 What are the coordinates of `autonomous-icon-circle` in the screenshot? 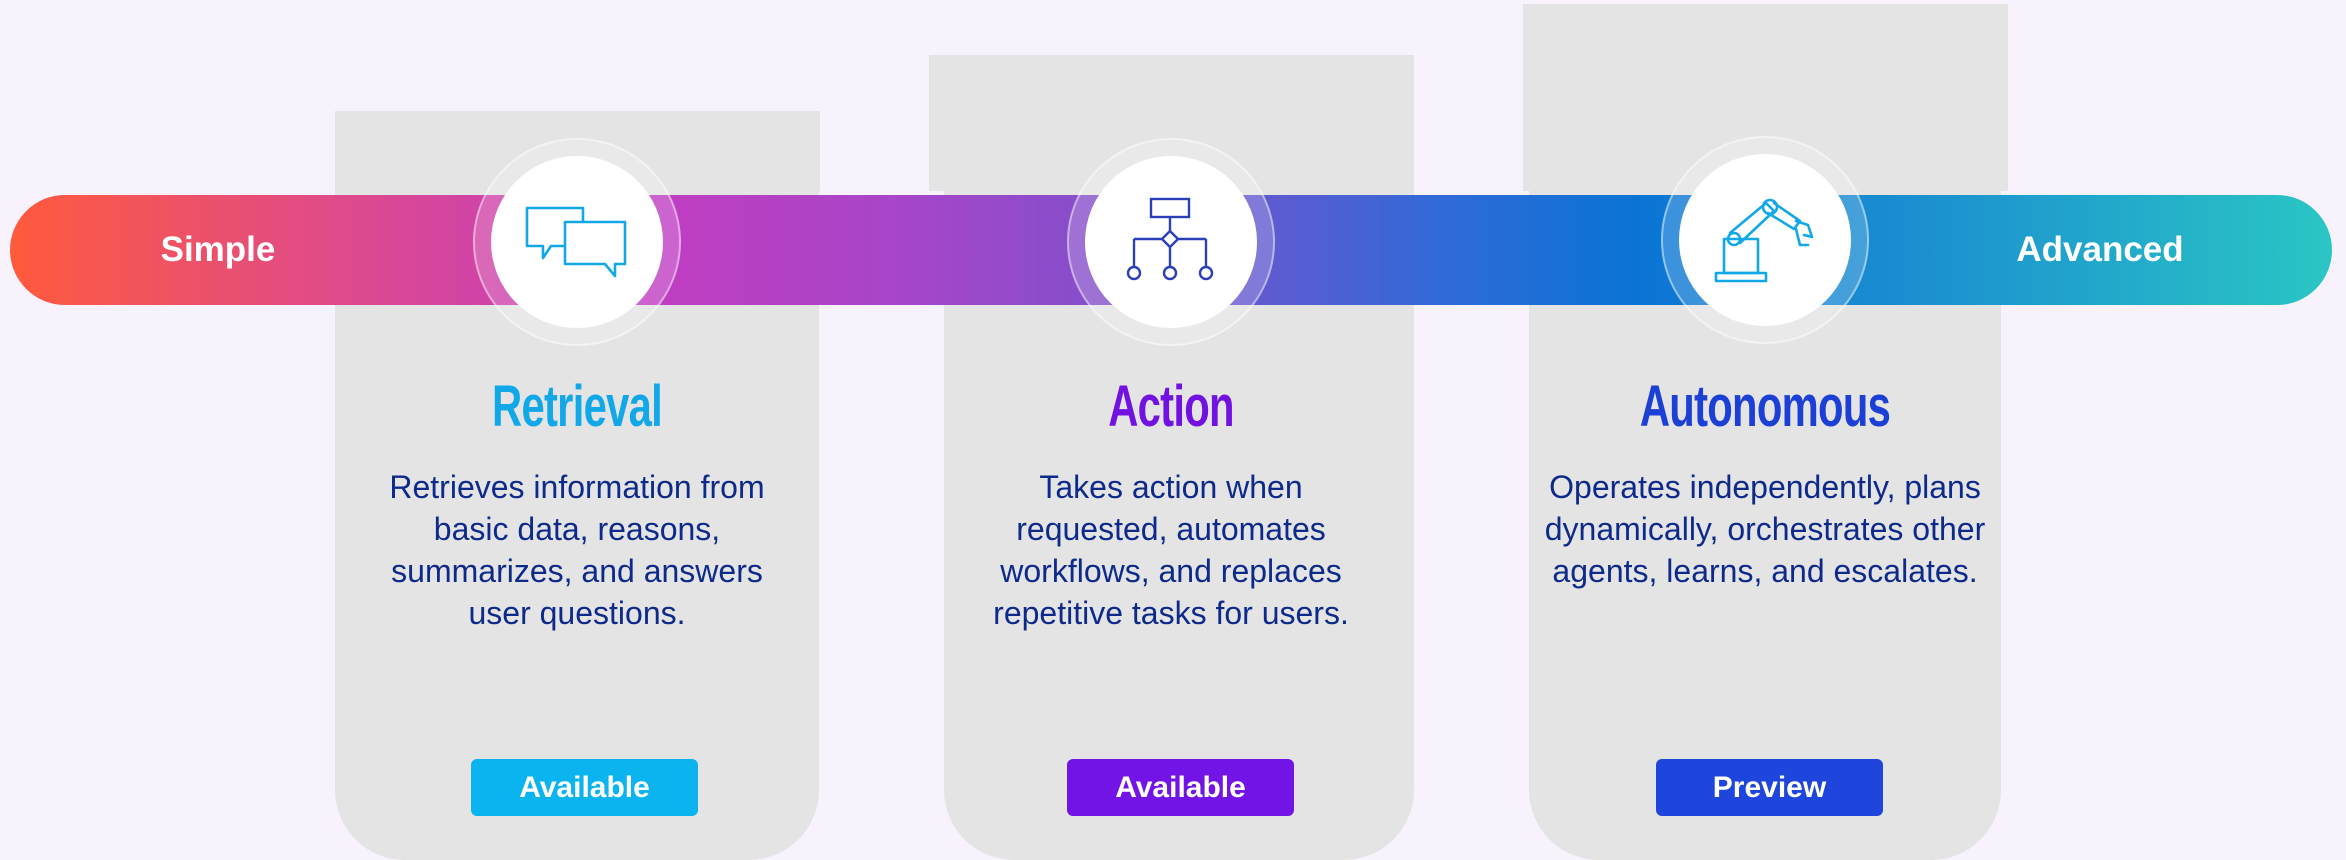 It's located at (1765, 240).